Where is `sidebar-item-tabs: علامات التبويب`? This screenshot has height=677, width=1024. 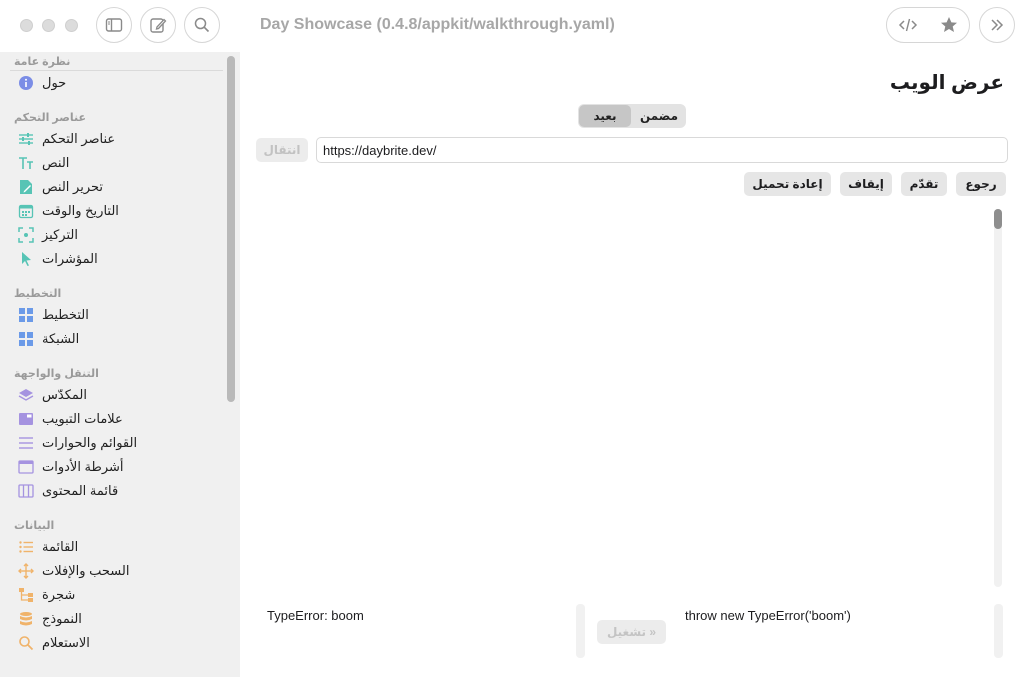 sidebar-item-tabs: علامات التبويب is located at coordinates (118, 419).